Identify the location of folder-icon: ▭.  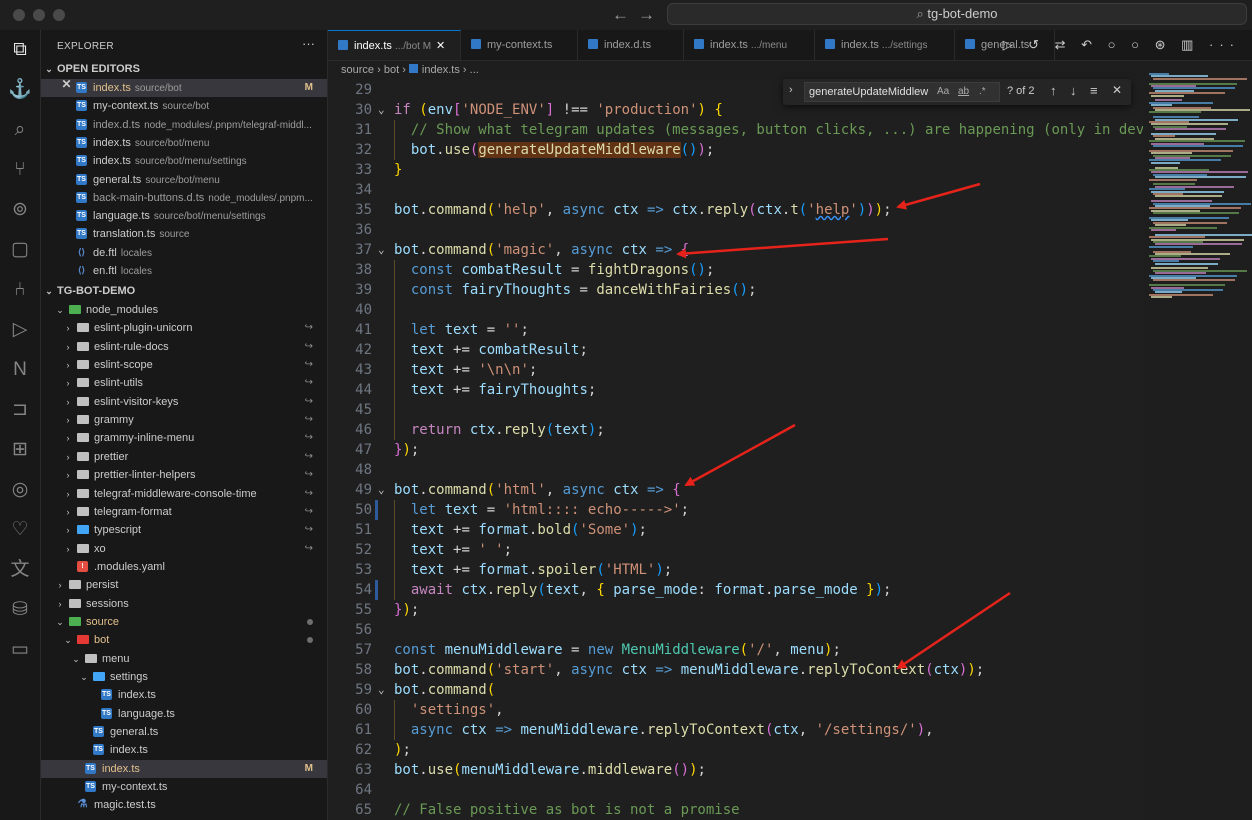
(20, 650).